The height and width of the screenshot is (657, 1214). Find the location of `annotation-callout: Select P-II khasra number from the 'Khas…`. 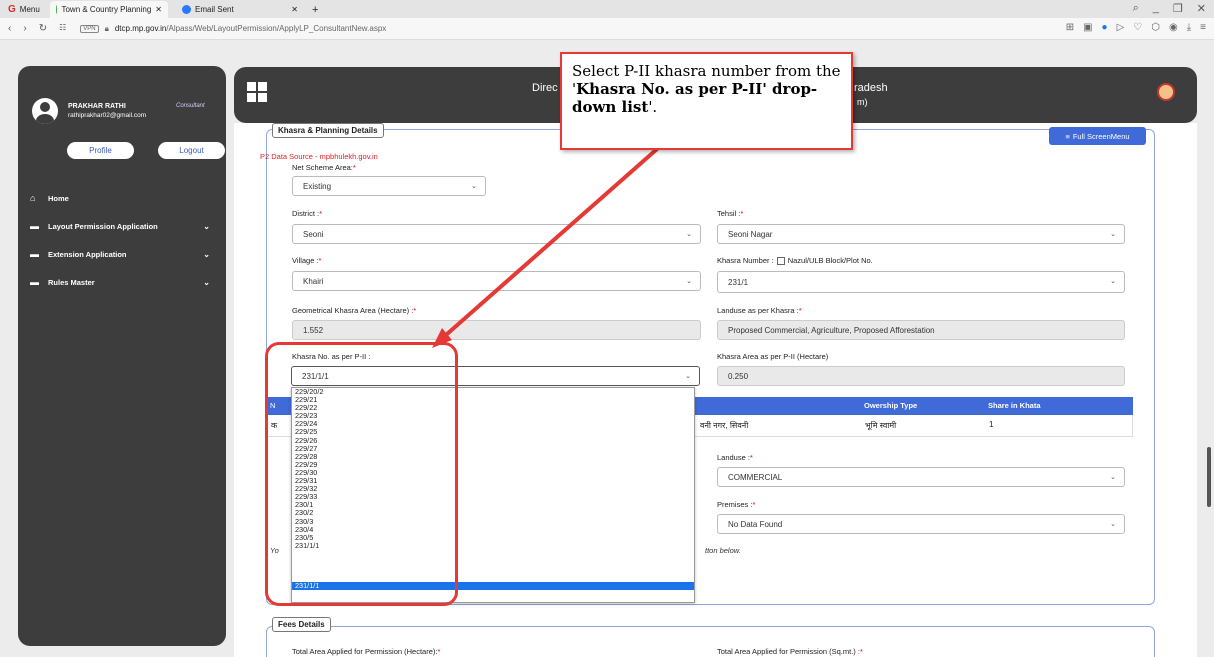

annotation-callout: Select P-II khasra number from the 'Khas… is located at coordinates (706, 101).